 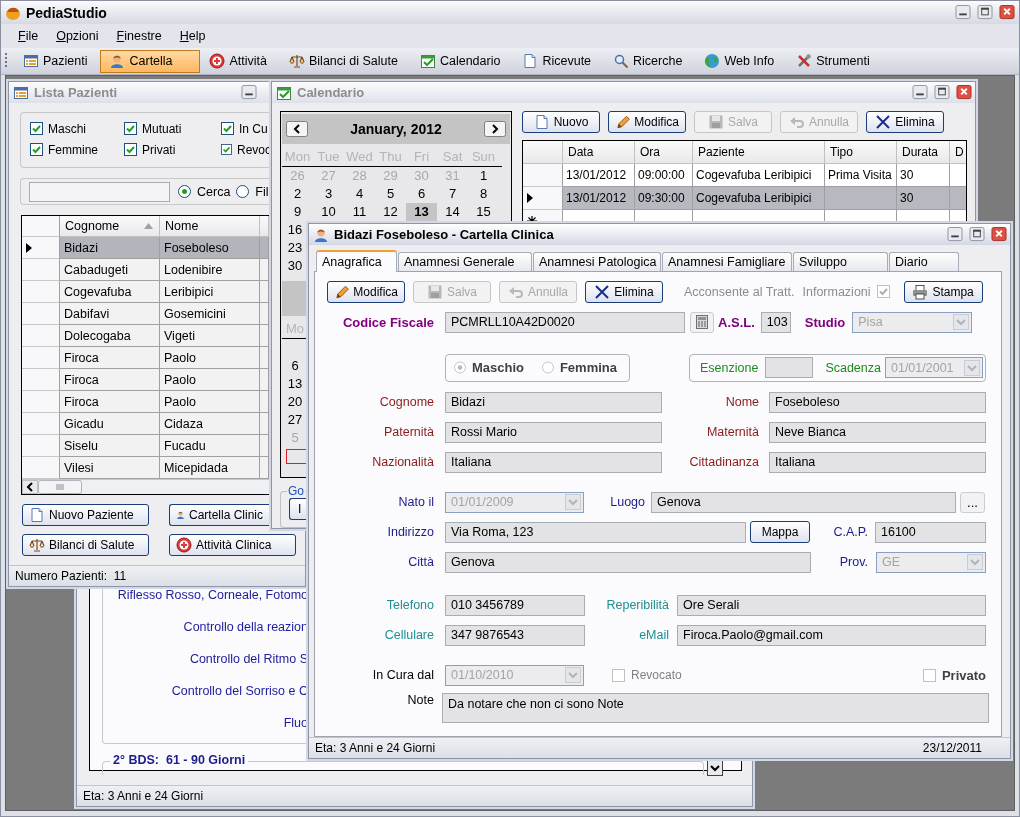 I want to click on text-field, so click(x=789, y=368).